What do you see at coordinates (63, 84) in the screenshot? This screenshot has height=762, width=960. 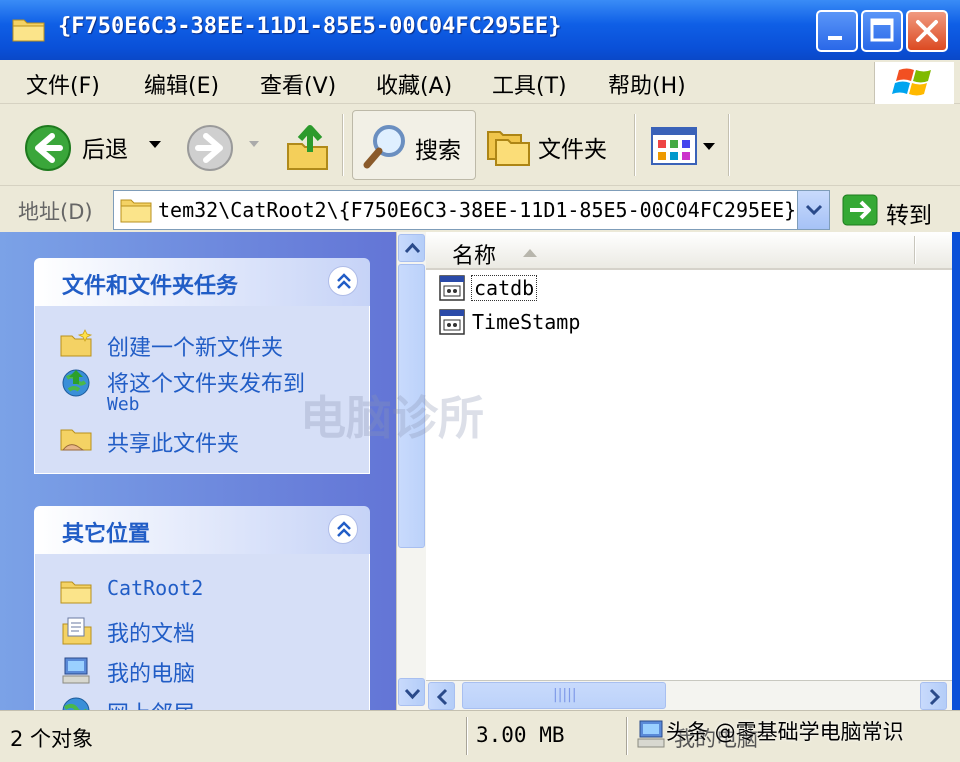 I see `menu-file: 文件(F)` at bounding box center [63, 84].